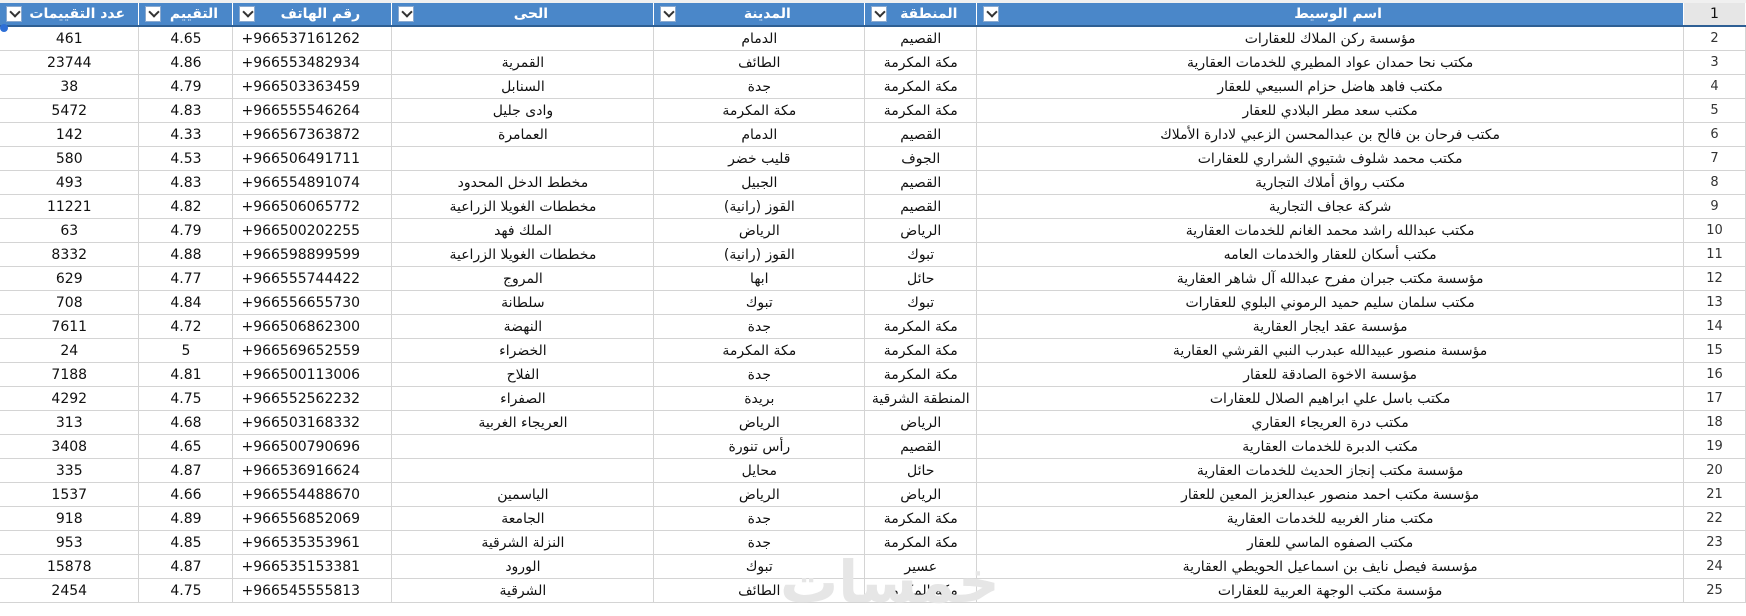 The width and height of the screenshot is (1746, 616). Describe the element at coordinates (312, 350) in the screenshot. I see `cell-phone: +966569652559` at that location.